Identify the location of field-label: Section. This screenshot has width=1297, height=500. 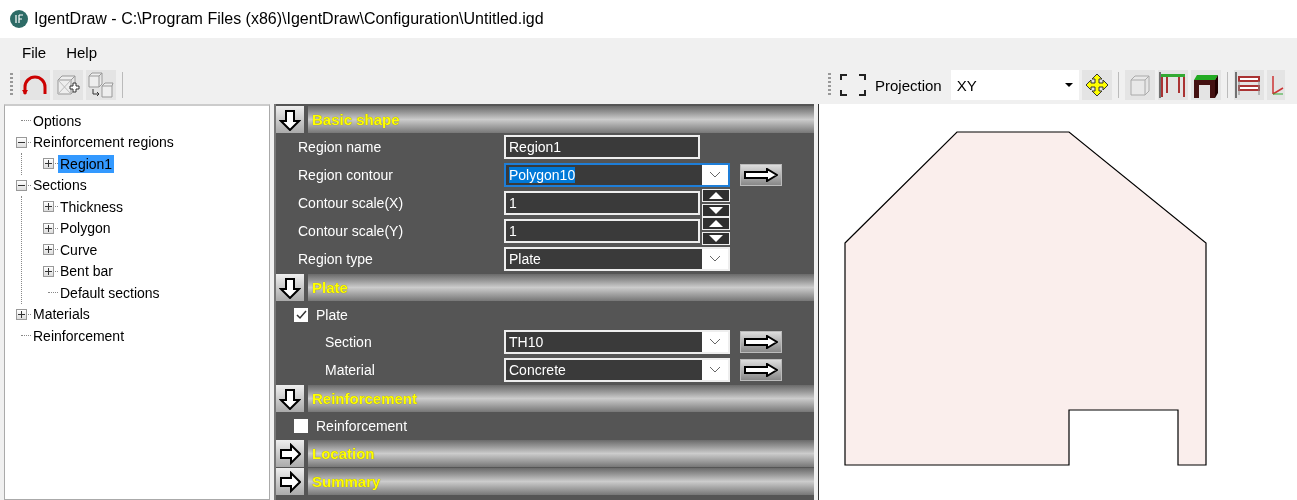
(348, 342).